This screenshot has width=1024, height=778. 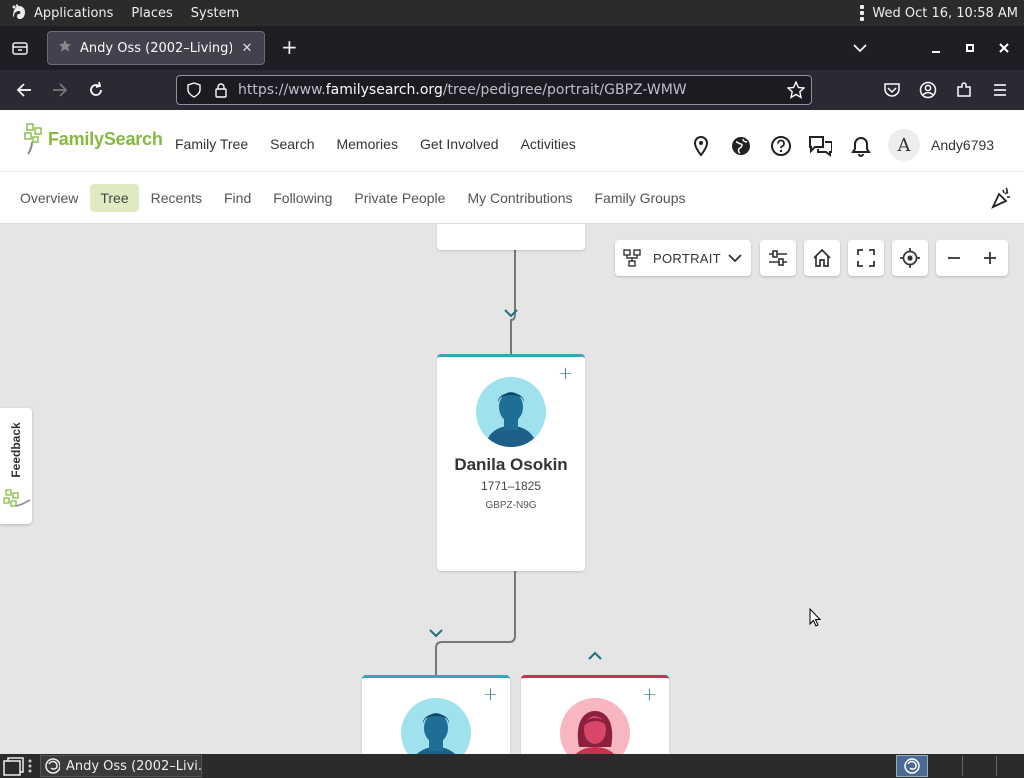 What do you see at coordinates (564, 90) in the screenshot?
I see `url-path: /tree/pedigree/portrait/GBPZ-WMW` at bounding box center [564, 90].